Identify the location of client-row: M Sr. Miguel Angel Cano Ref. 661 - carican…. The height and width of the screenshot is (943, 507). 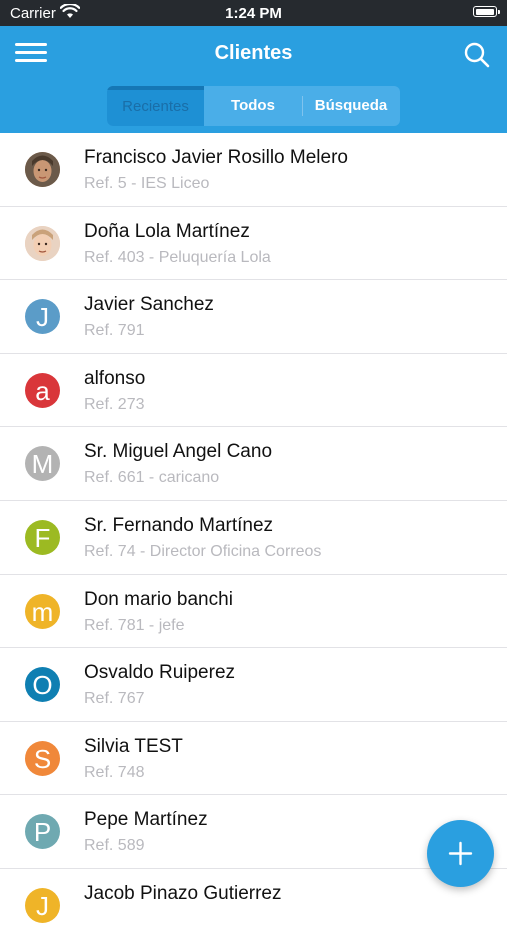
(253, 464).